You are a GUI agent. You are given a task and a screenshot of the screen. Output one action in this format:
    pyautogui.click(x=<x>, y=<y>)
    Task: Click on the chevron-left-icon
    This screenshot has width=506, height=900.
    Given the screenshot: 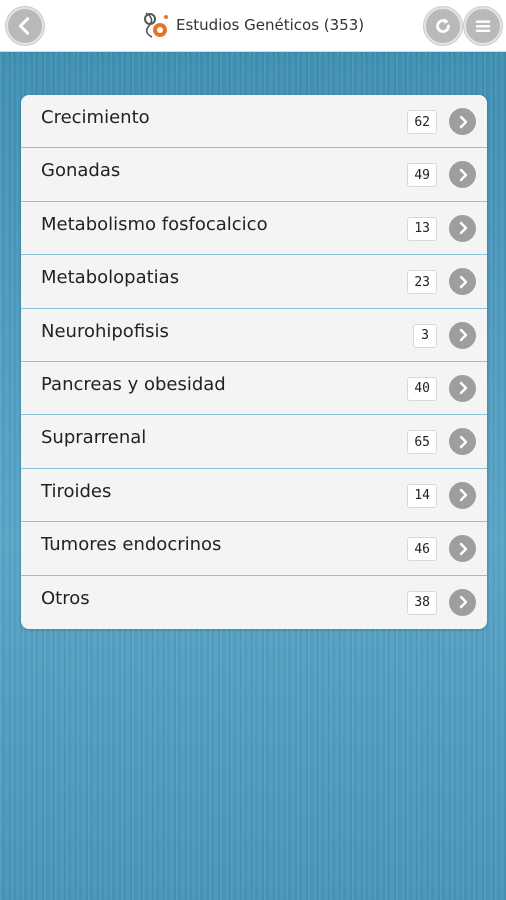 What is the action you would take?
    pyautogui.click(x=24, y=26)
    